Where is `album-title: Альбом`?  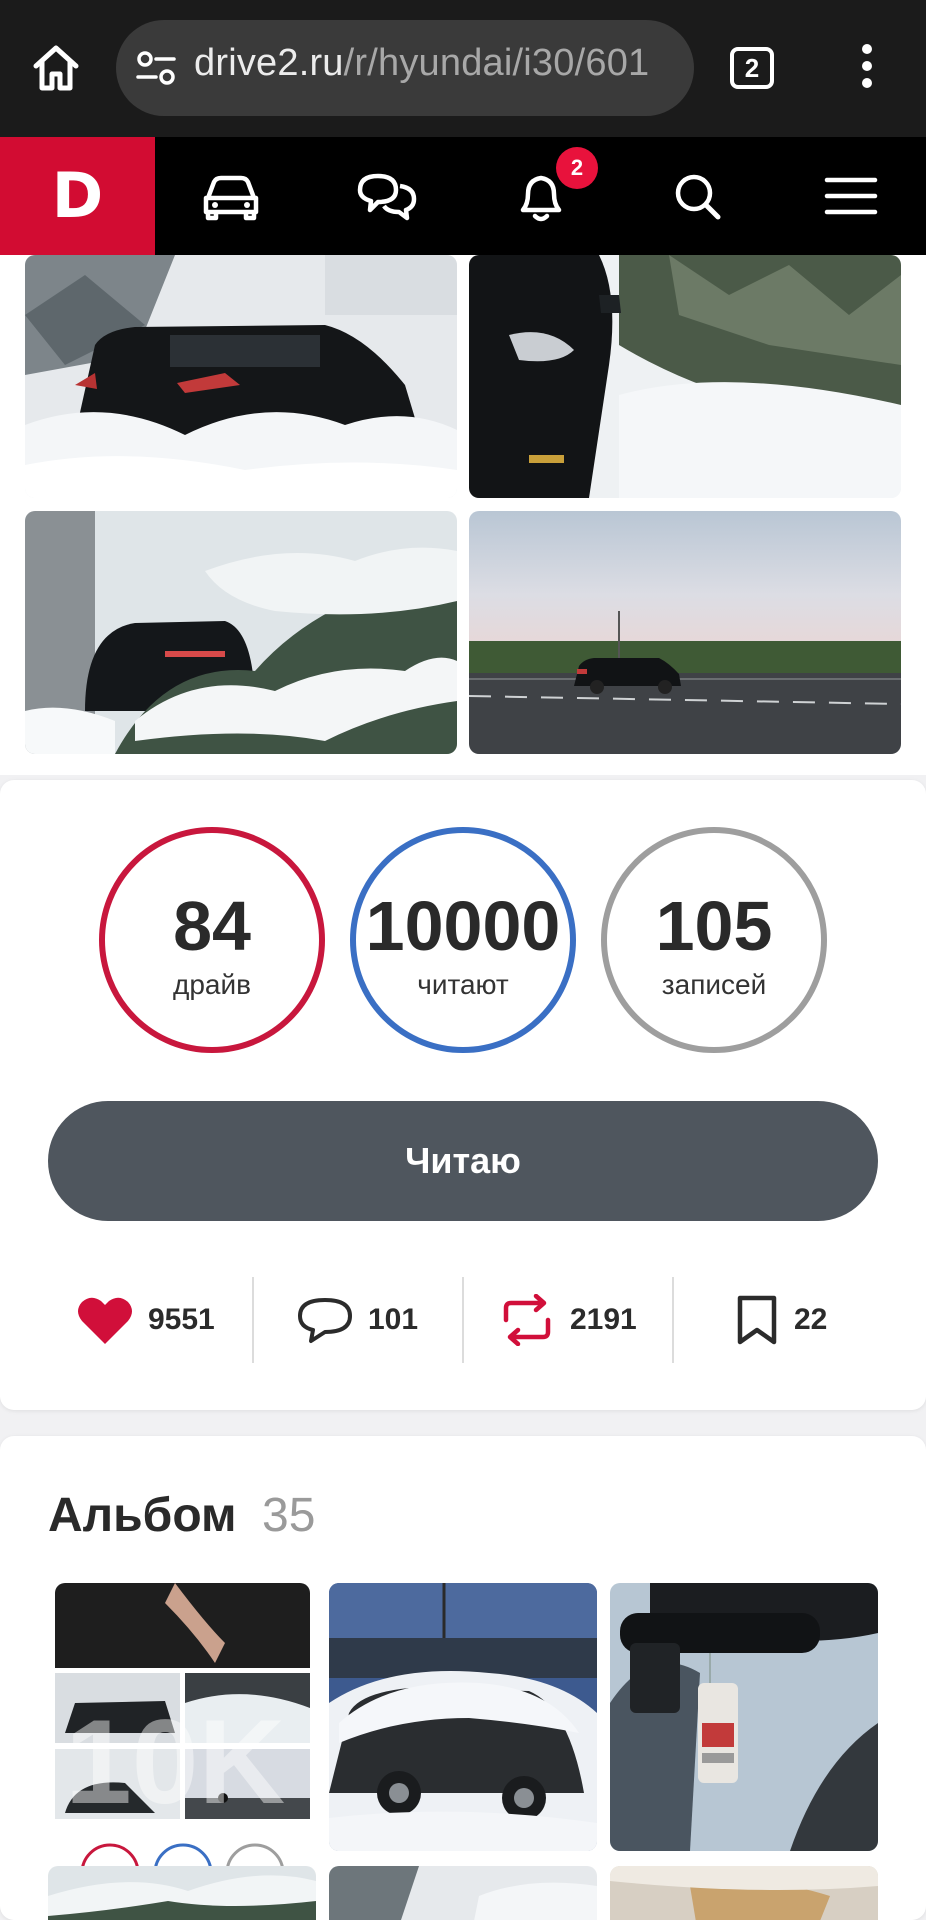
album-title: Альбом is located at coordinates (142, 1515).